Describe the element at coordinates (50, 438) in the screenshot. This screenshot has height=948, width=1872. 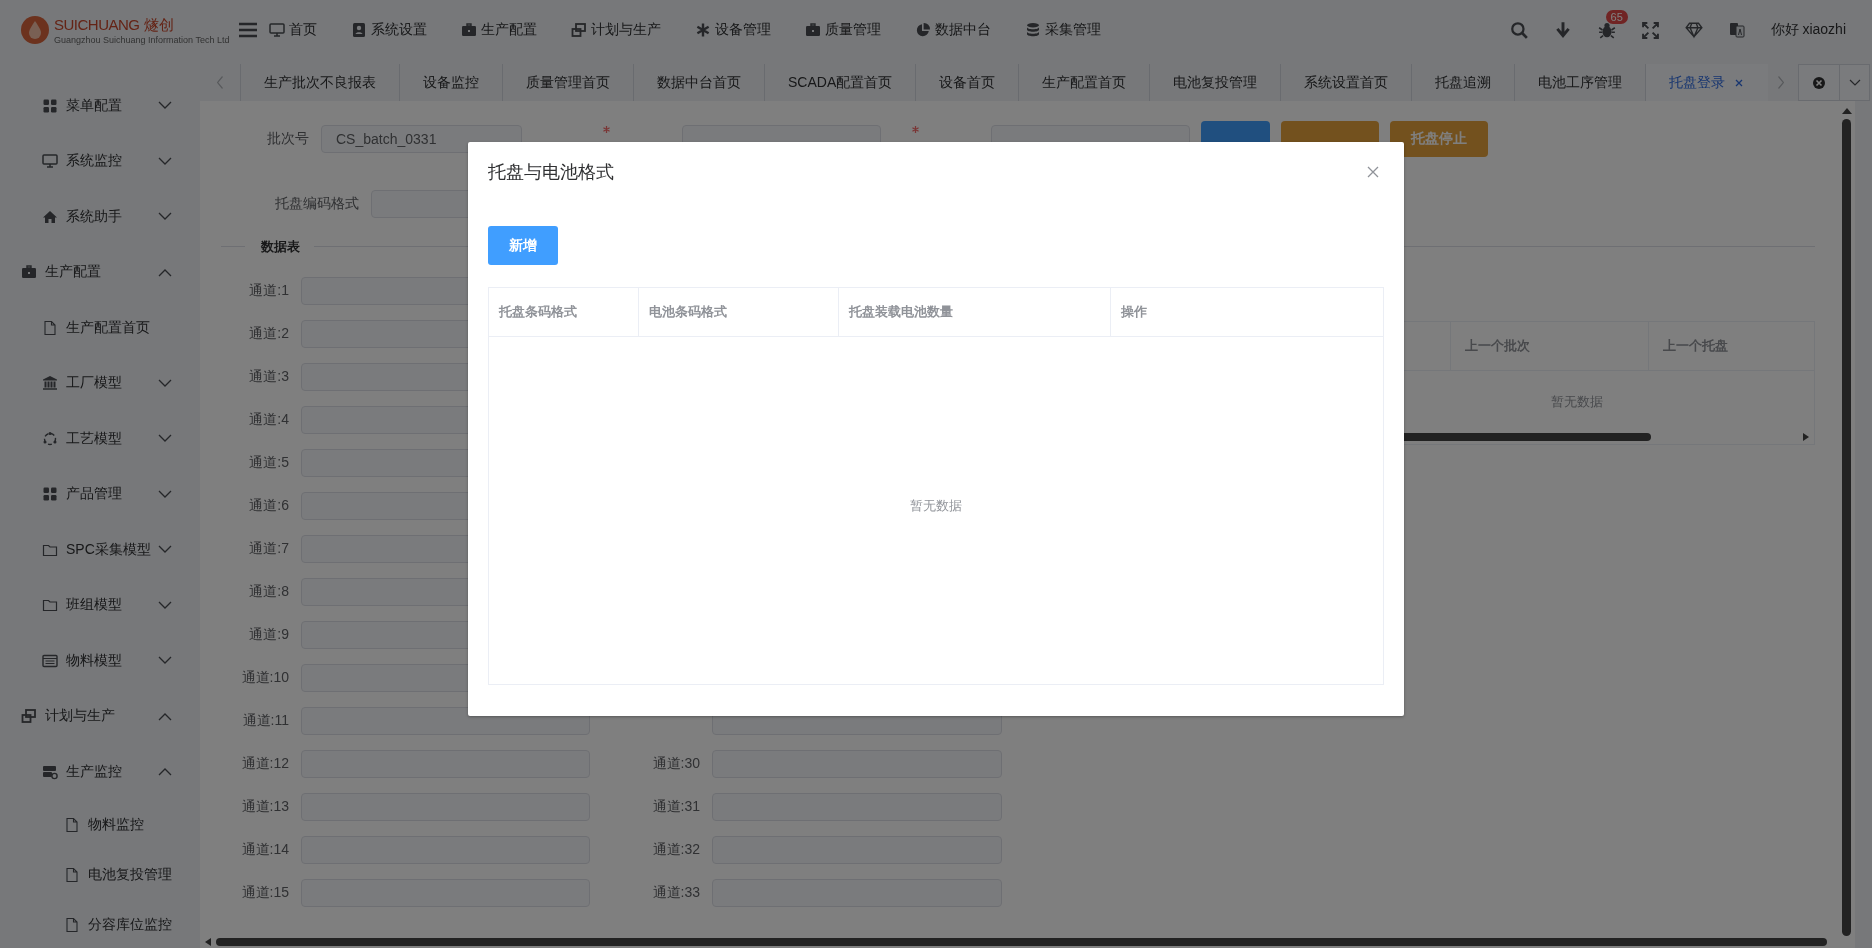
I see `cycle-icon` at that location.